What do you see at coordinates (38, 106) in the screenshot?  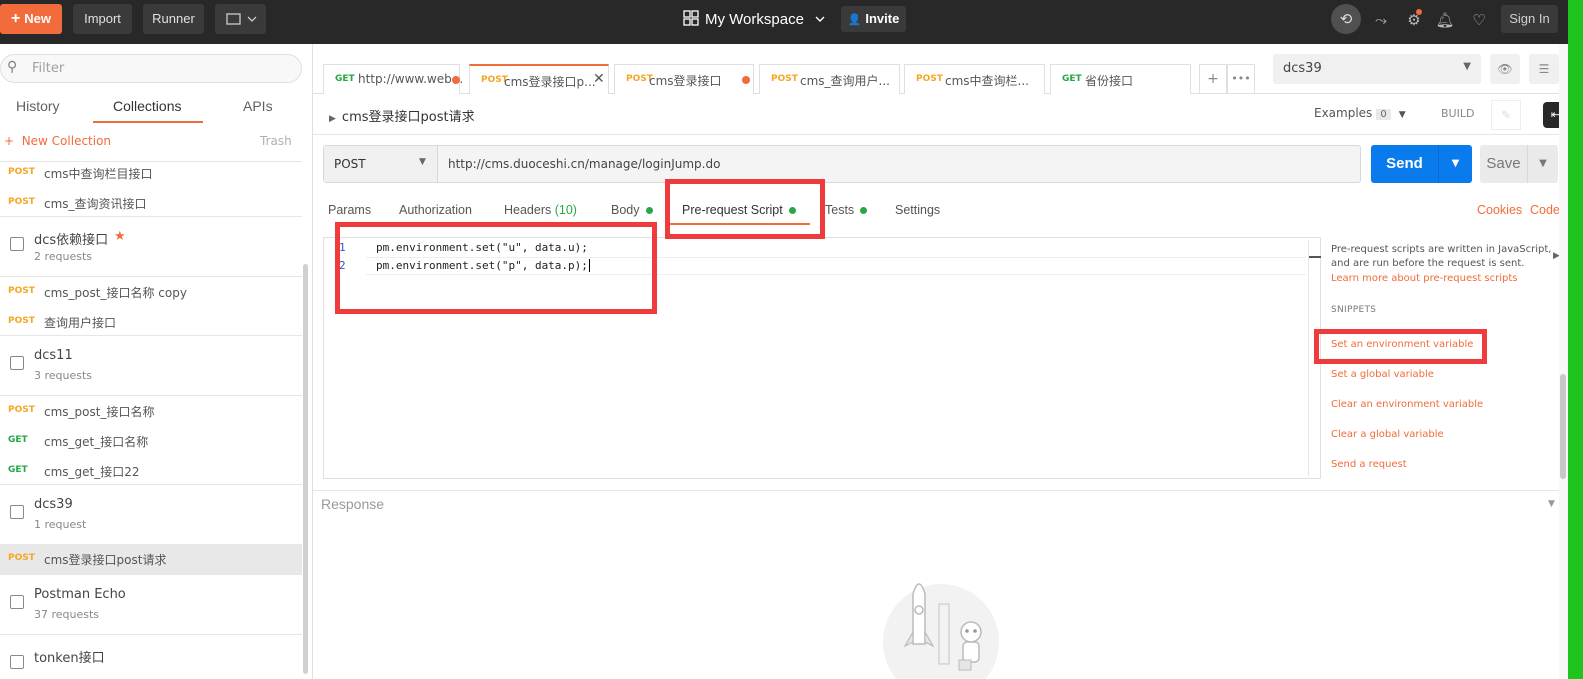 I see `tab-history: History` at bounding box center [38, 106].